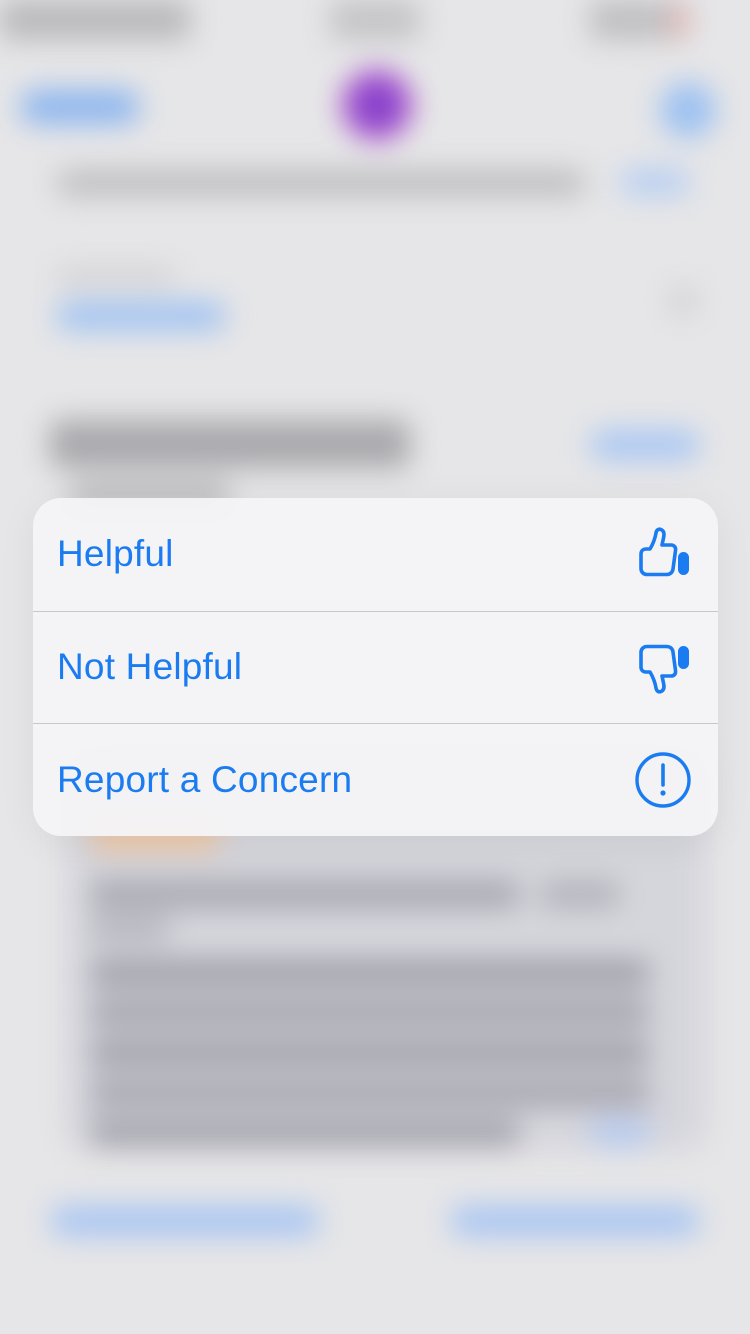 This screenshot has width=750, height=1334. Describe the element at coordinates (679, 21) in the screenshot. I see `blurred-battery-indicator` at that location.